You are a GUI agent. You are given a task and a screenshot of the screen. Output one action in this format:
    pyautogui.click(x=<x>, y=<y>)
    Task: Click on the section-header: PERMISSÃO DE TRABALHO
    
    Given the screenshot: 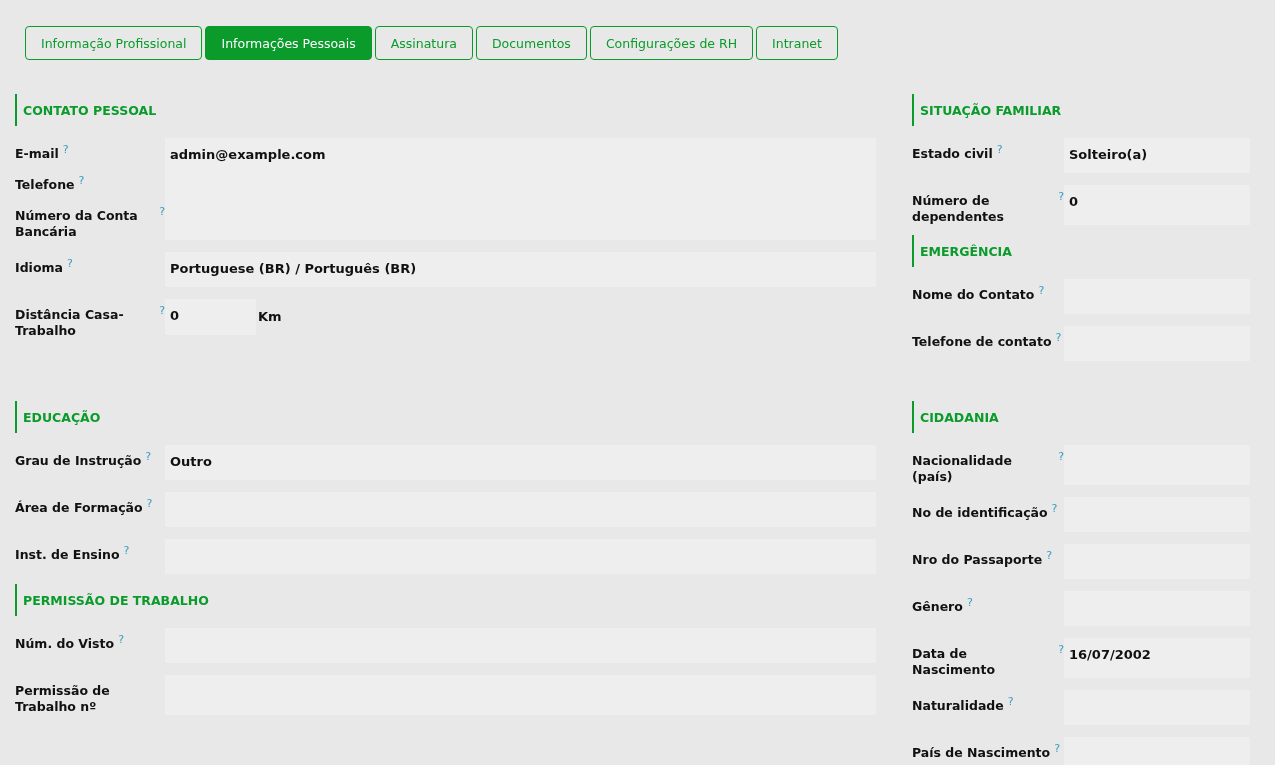 What is the action you would take?
    pyautogui.click(x=445, y=600)
    